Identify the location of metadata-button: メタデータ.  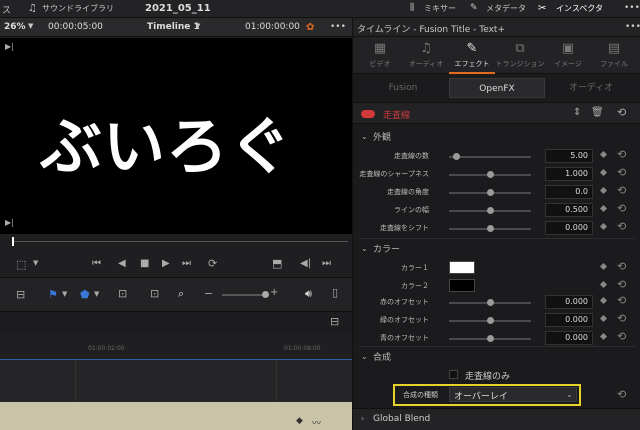
(506, 8).